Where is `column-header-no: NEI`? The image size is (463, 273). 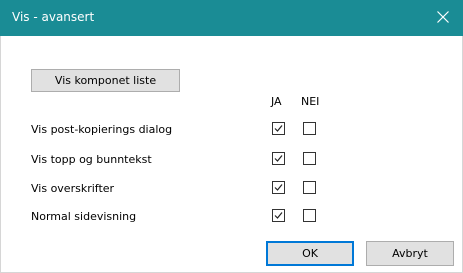 column-header-no: NEI is located at coordinates (310, 101).